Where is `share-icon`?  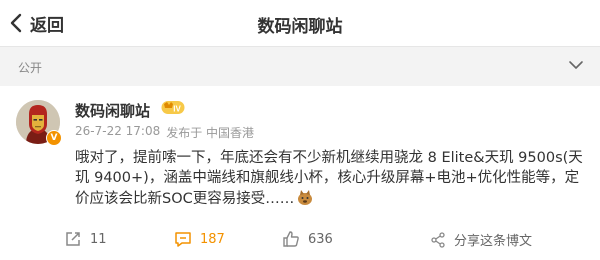
share-icon is located at coordinates (438, 239).